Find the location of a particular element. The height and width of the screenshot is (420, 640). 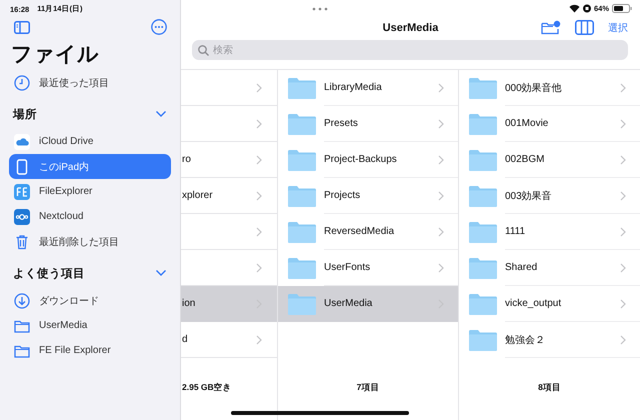

lock-icon is located at coordinates (586, 9).